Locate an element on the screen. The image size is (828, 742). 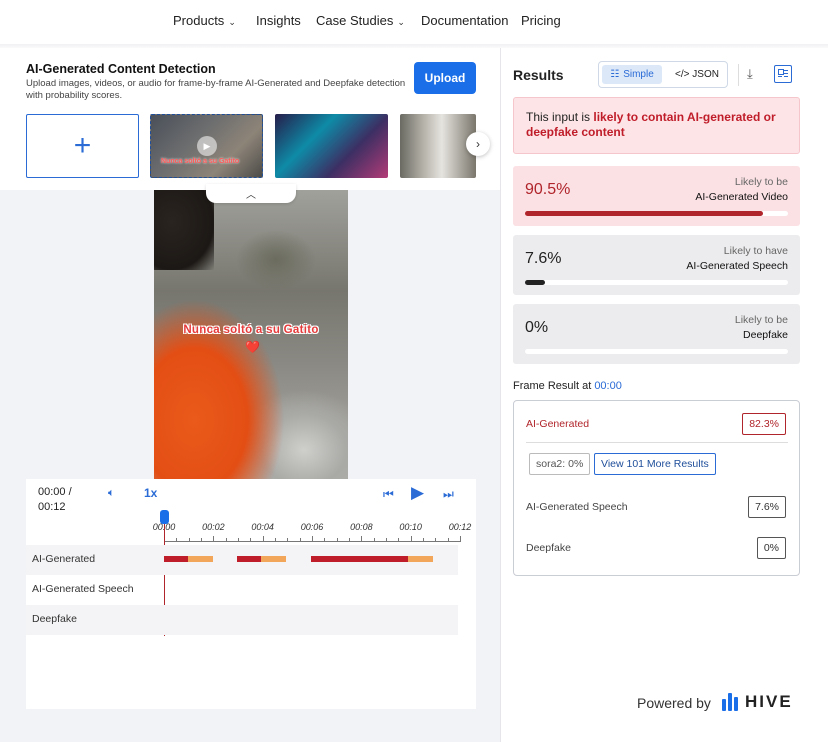
score-subtitle: Likely to be is located at coordinates (761, 320).